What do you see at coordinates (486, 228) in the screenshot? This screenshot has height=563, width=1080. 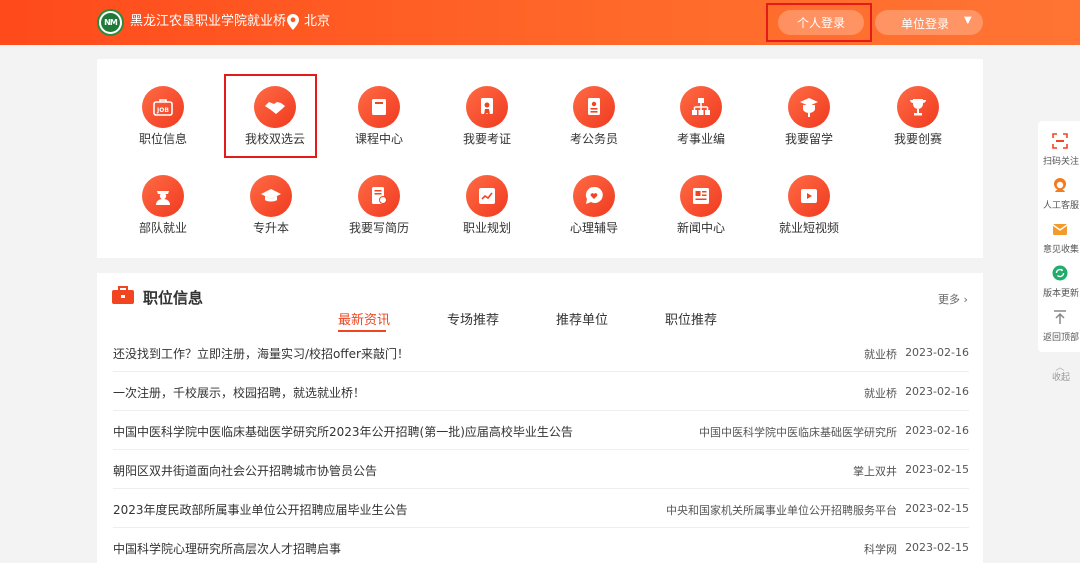 I see `service-label: 职业规划` at bounding box center [486, 228].